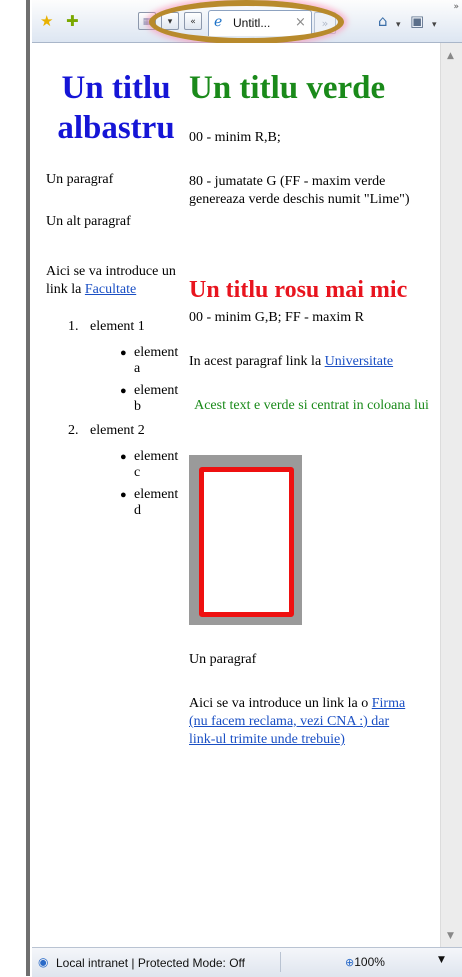 This screenshot has height=977, width=462. What do you see at coordinates (73, 430) in the screenshot?
I see `list-number-2: 2.` at bounding box center [73, 430].